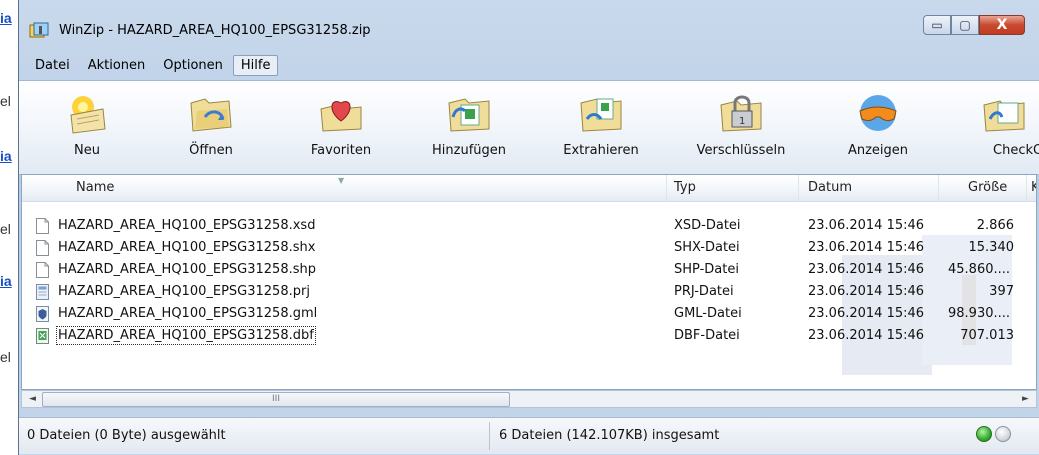 Image resolution: width=1039 pixels, height=455 pixels. Describe the element at coordinates (1003, 434) in the screenshot. I see `grey-status-light-icon` at that location.